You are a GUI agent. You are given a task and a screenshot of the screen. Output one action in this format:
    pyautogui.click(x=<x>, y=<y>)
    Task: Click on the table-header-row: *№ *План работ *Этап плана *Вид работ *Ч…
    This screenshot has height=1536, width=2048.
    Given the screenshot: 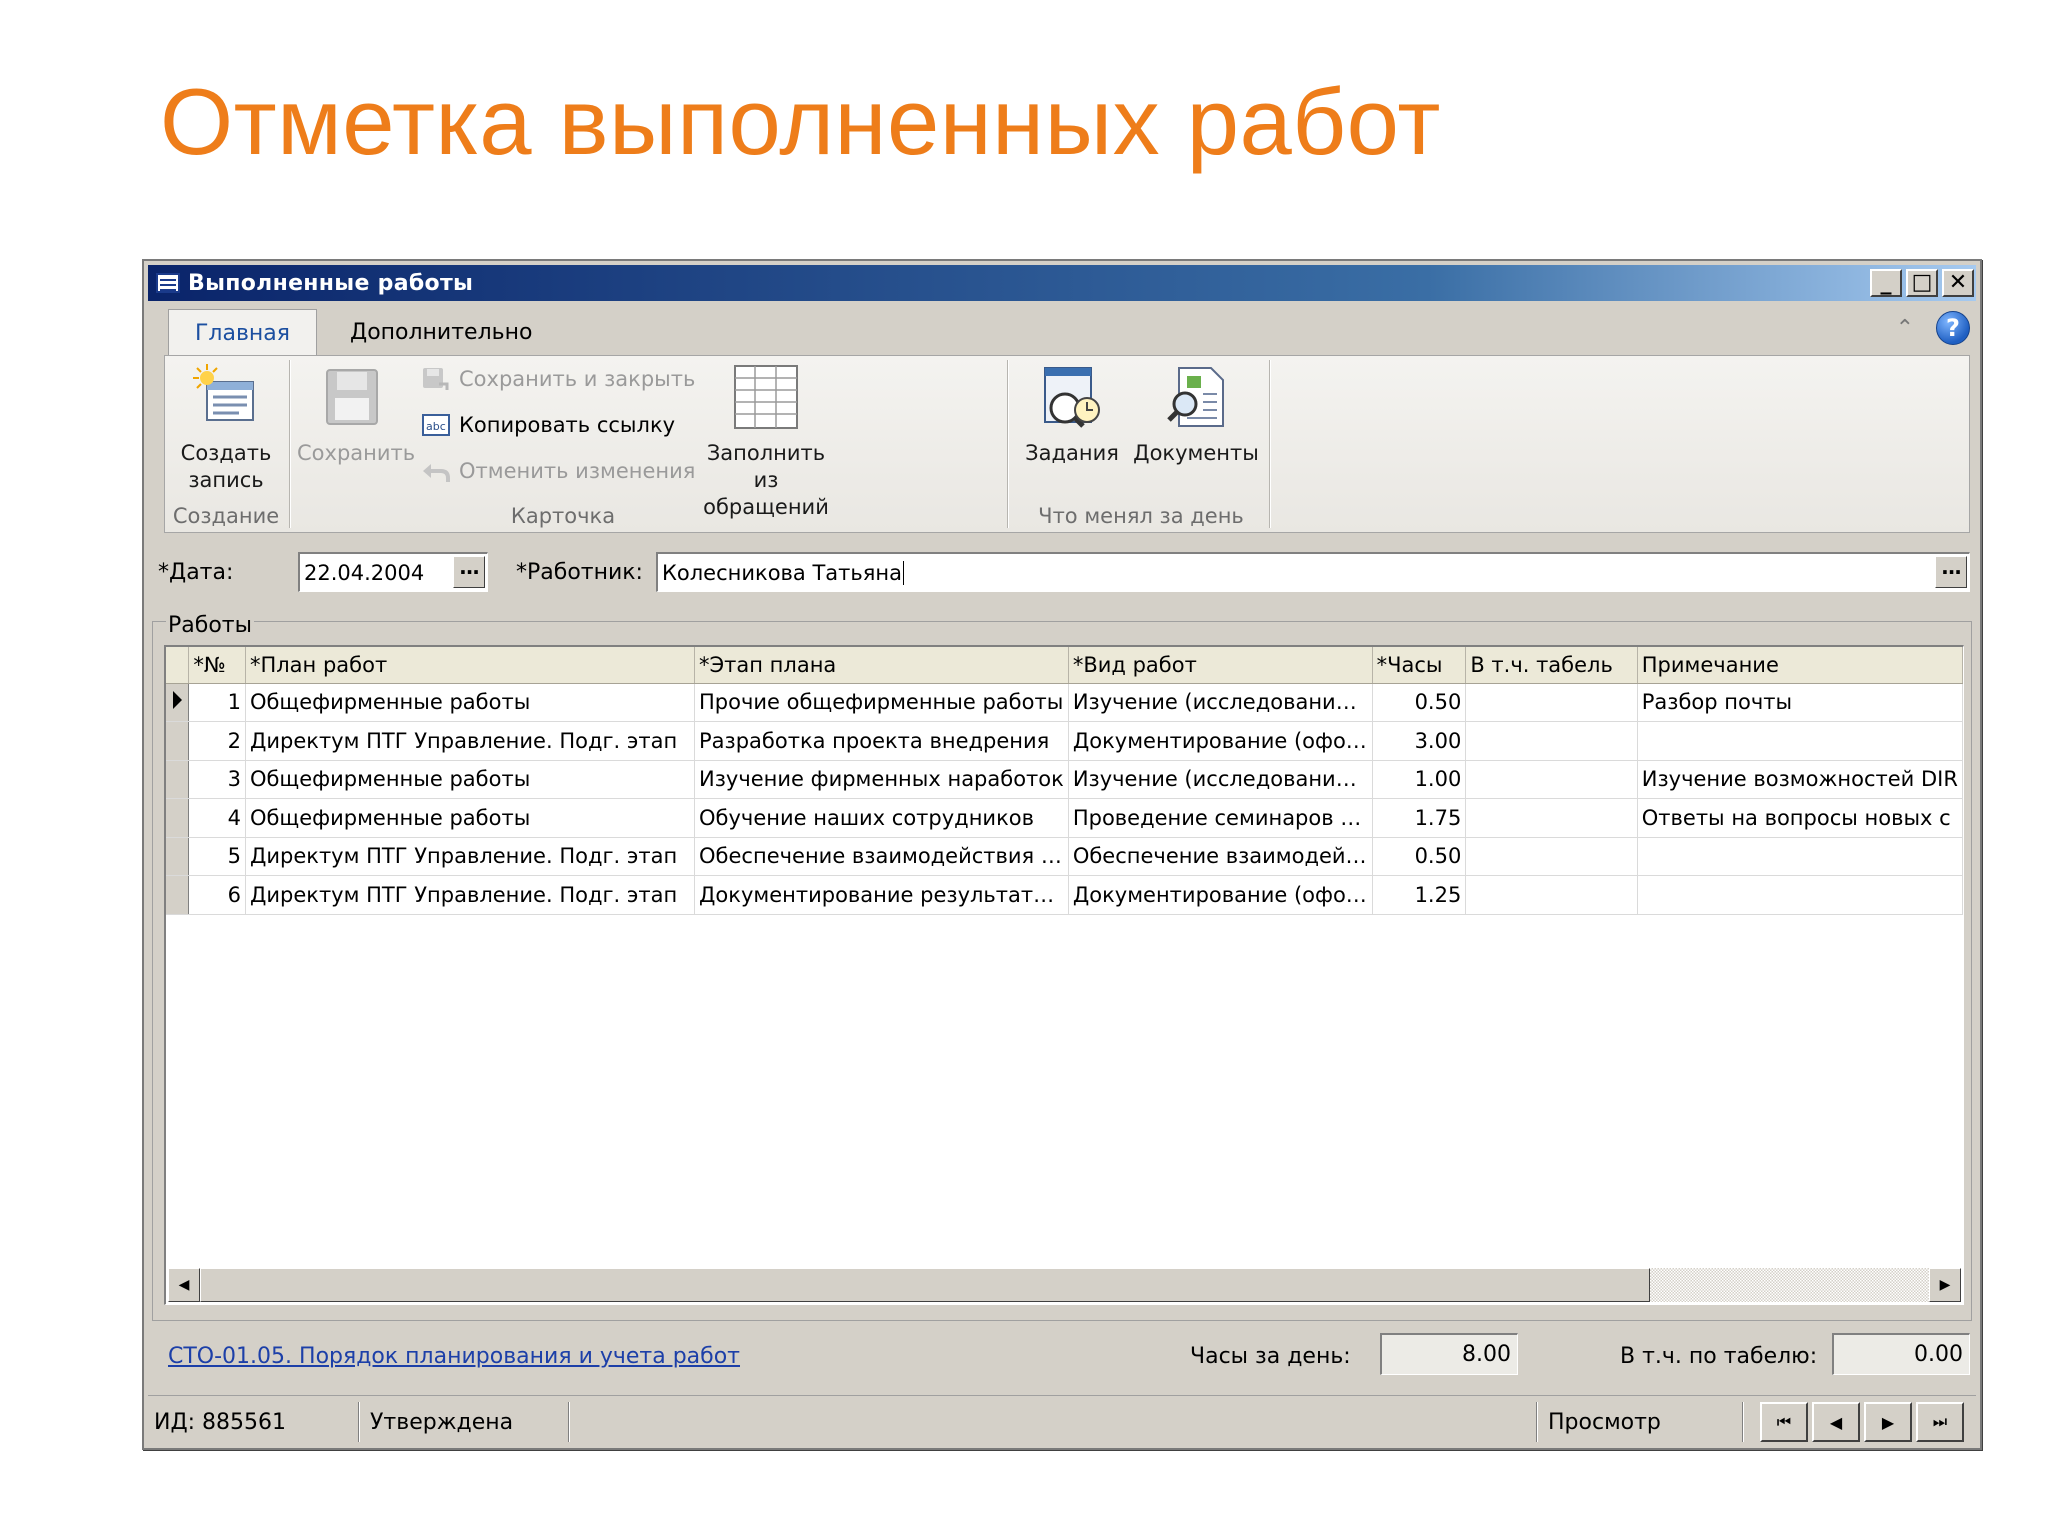 What is the action you would take?
    pyautogui.click(x=1064, y=665)
    